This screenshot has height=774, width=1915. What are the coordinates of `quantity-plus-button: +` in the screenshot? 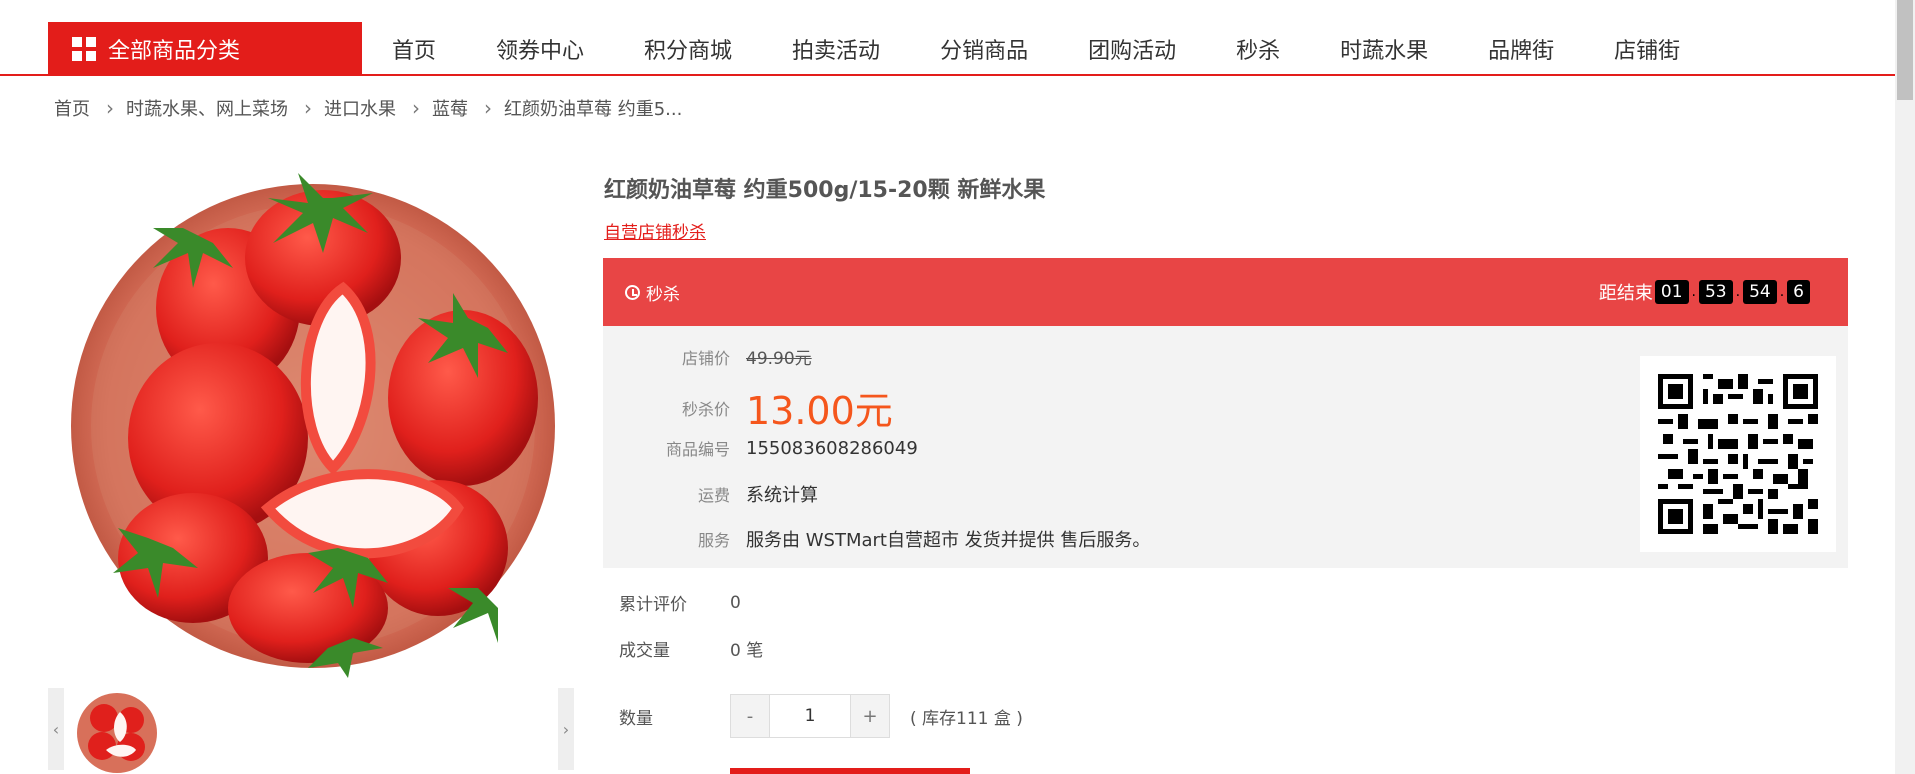 It's located at (870, 716).